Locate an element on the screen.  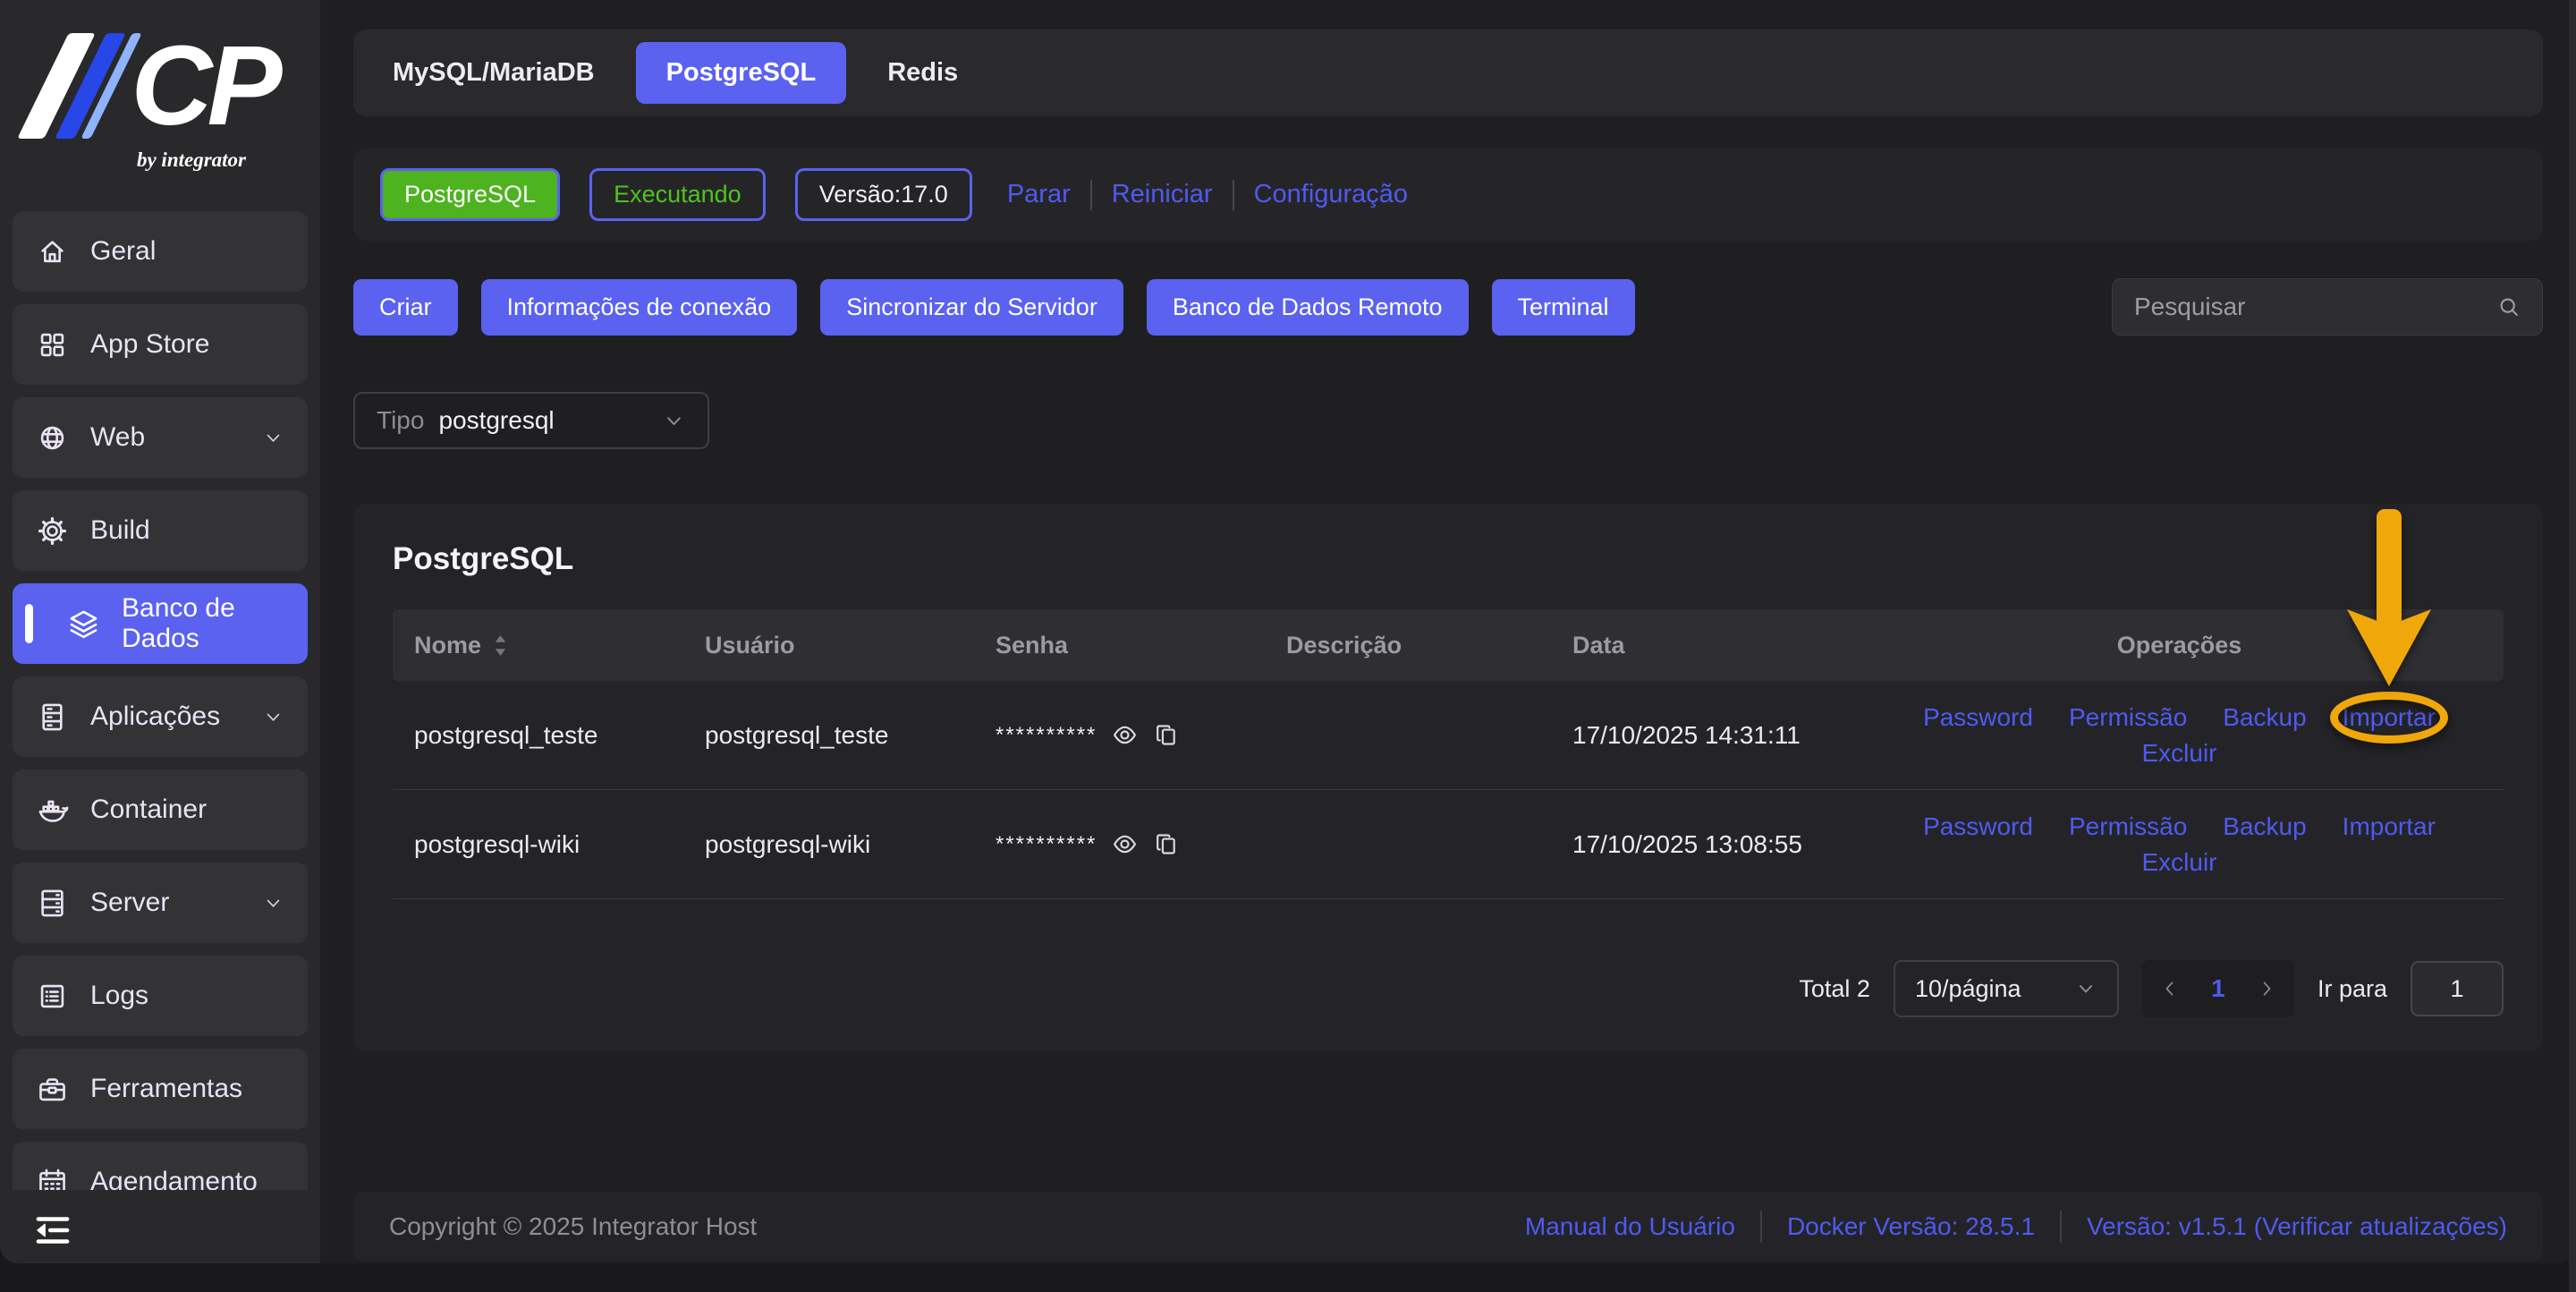
configuracao-link: Configuração is located at coordinates (1331, 194).